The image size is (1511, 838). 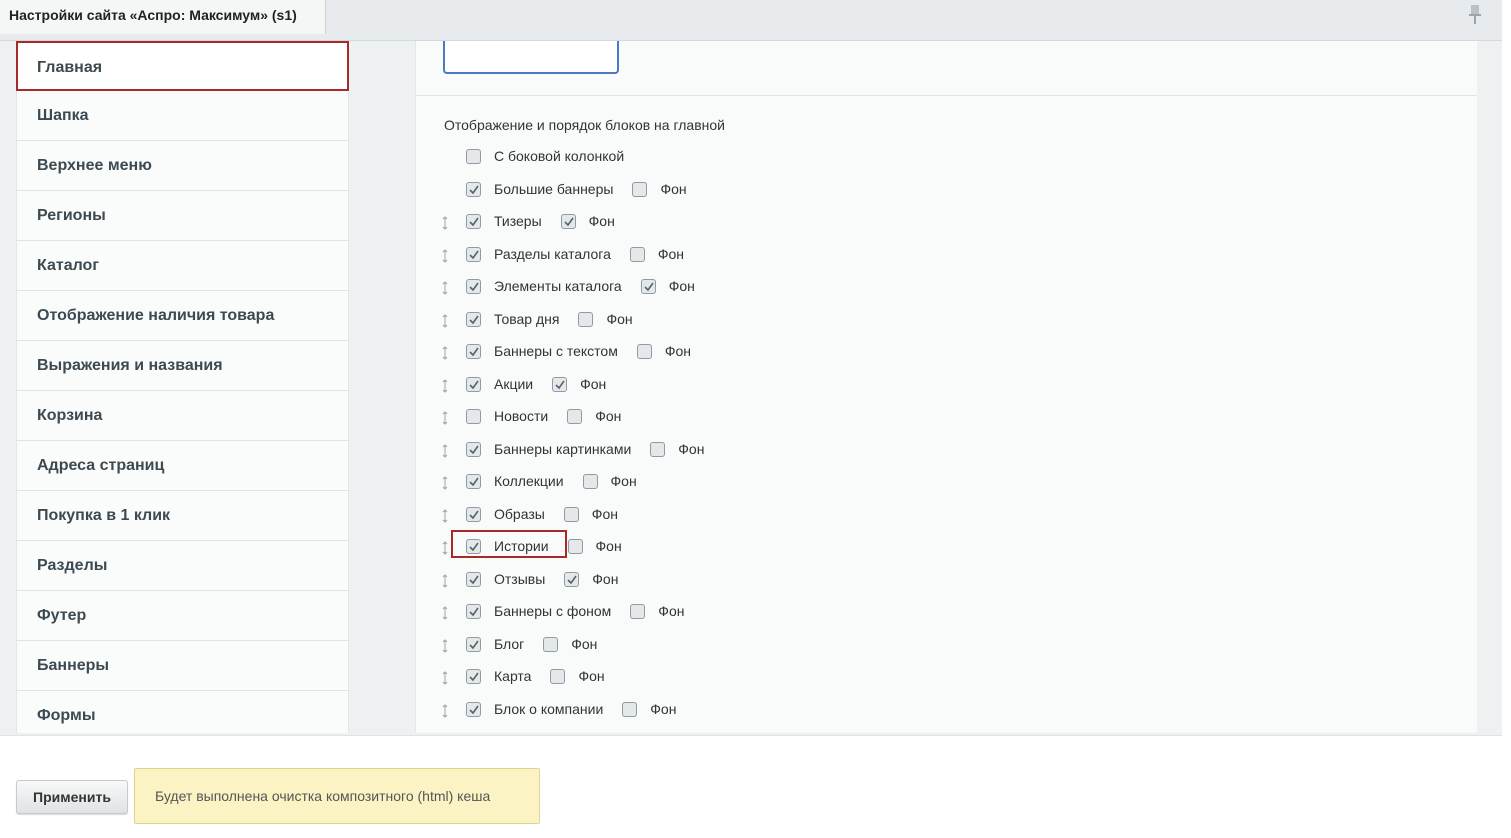 What do you see at coordinates (182, 712) in the screenshot?
I see `sidebar-item: Формы` at bounding box center [182, 712].